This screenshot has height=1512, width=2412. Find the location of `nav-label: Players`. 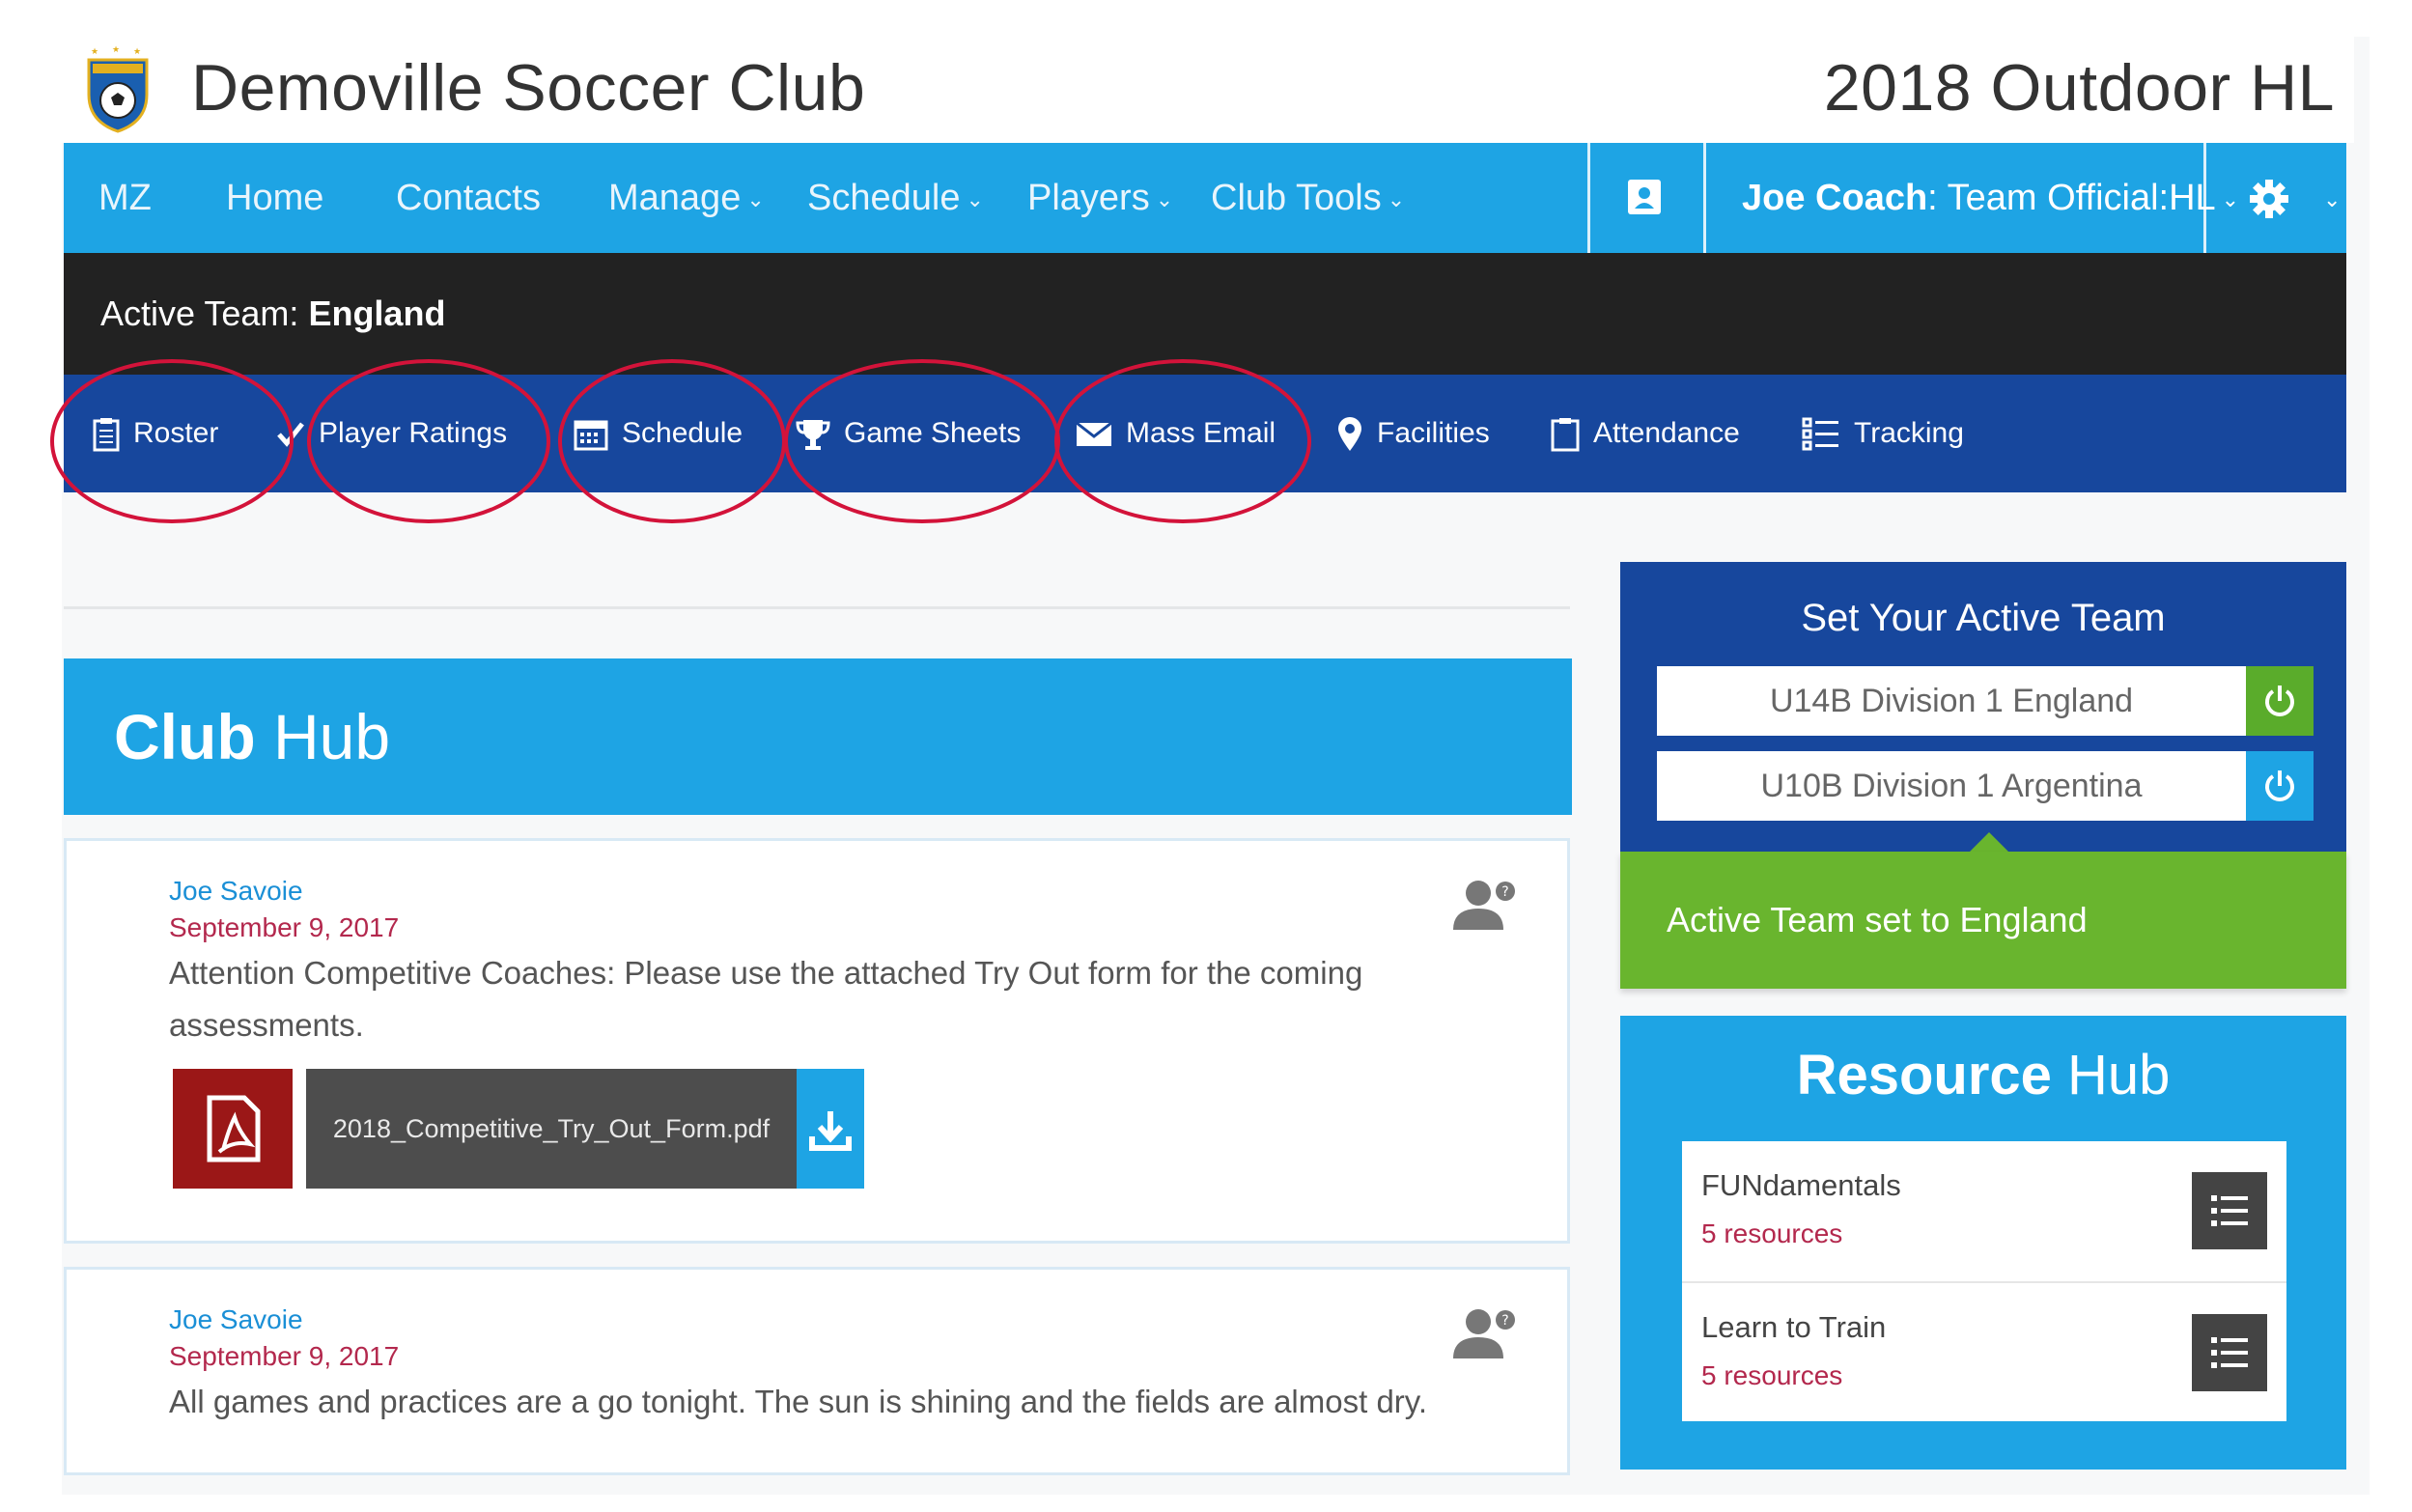

nav-label: Players is located at coordinates (1088, 198).